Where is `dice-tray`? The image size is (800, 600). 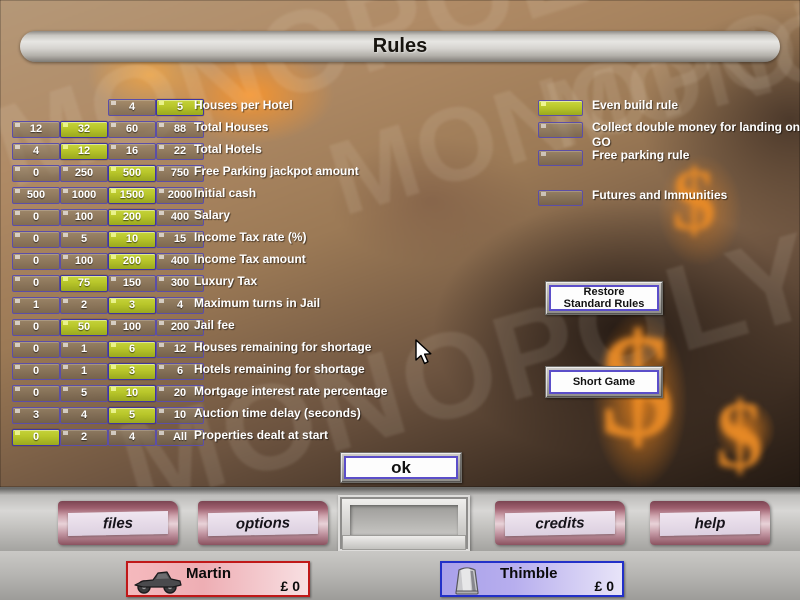
dice-tray is located at coordinates (404, 523).